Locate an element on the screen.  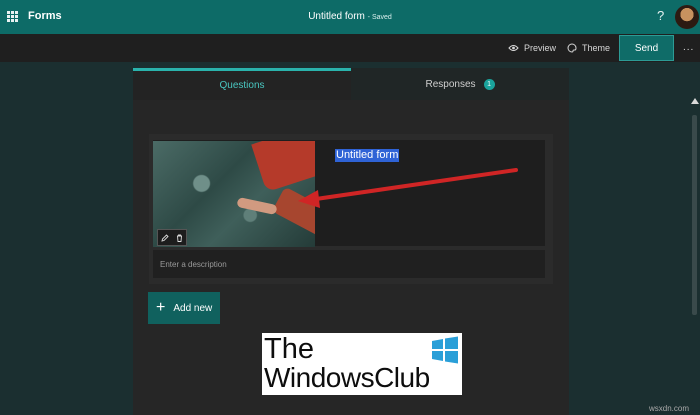
watermark-line2: WindowsClub is located at coordinates (347, 377).